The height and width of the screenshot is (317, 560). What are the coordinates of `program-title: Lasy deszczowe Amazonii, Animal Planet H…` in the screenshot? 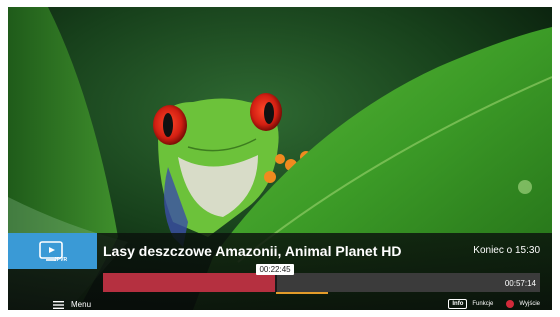 It's located at (252, 251).